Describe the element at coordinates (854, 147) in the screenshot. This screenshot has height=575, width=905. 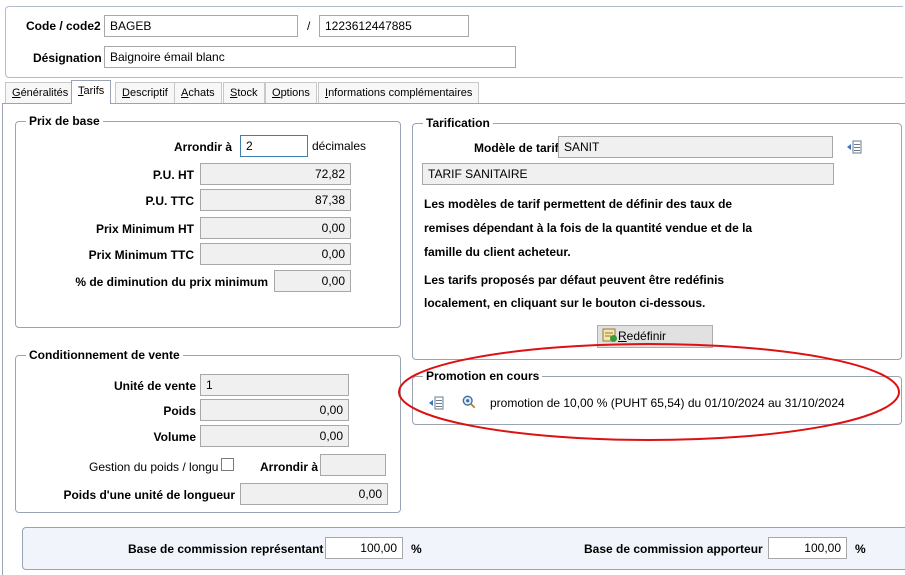
I see `list-add-icon` at that location.